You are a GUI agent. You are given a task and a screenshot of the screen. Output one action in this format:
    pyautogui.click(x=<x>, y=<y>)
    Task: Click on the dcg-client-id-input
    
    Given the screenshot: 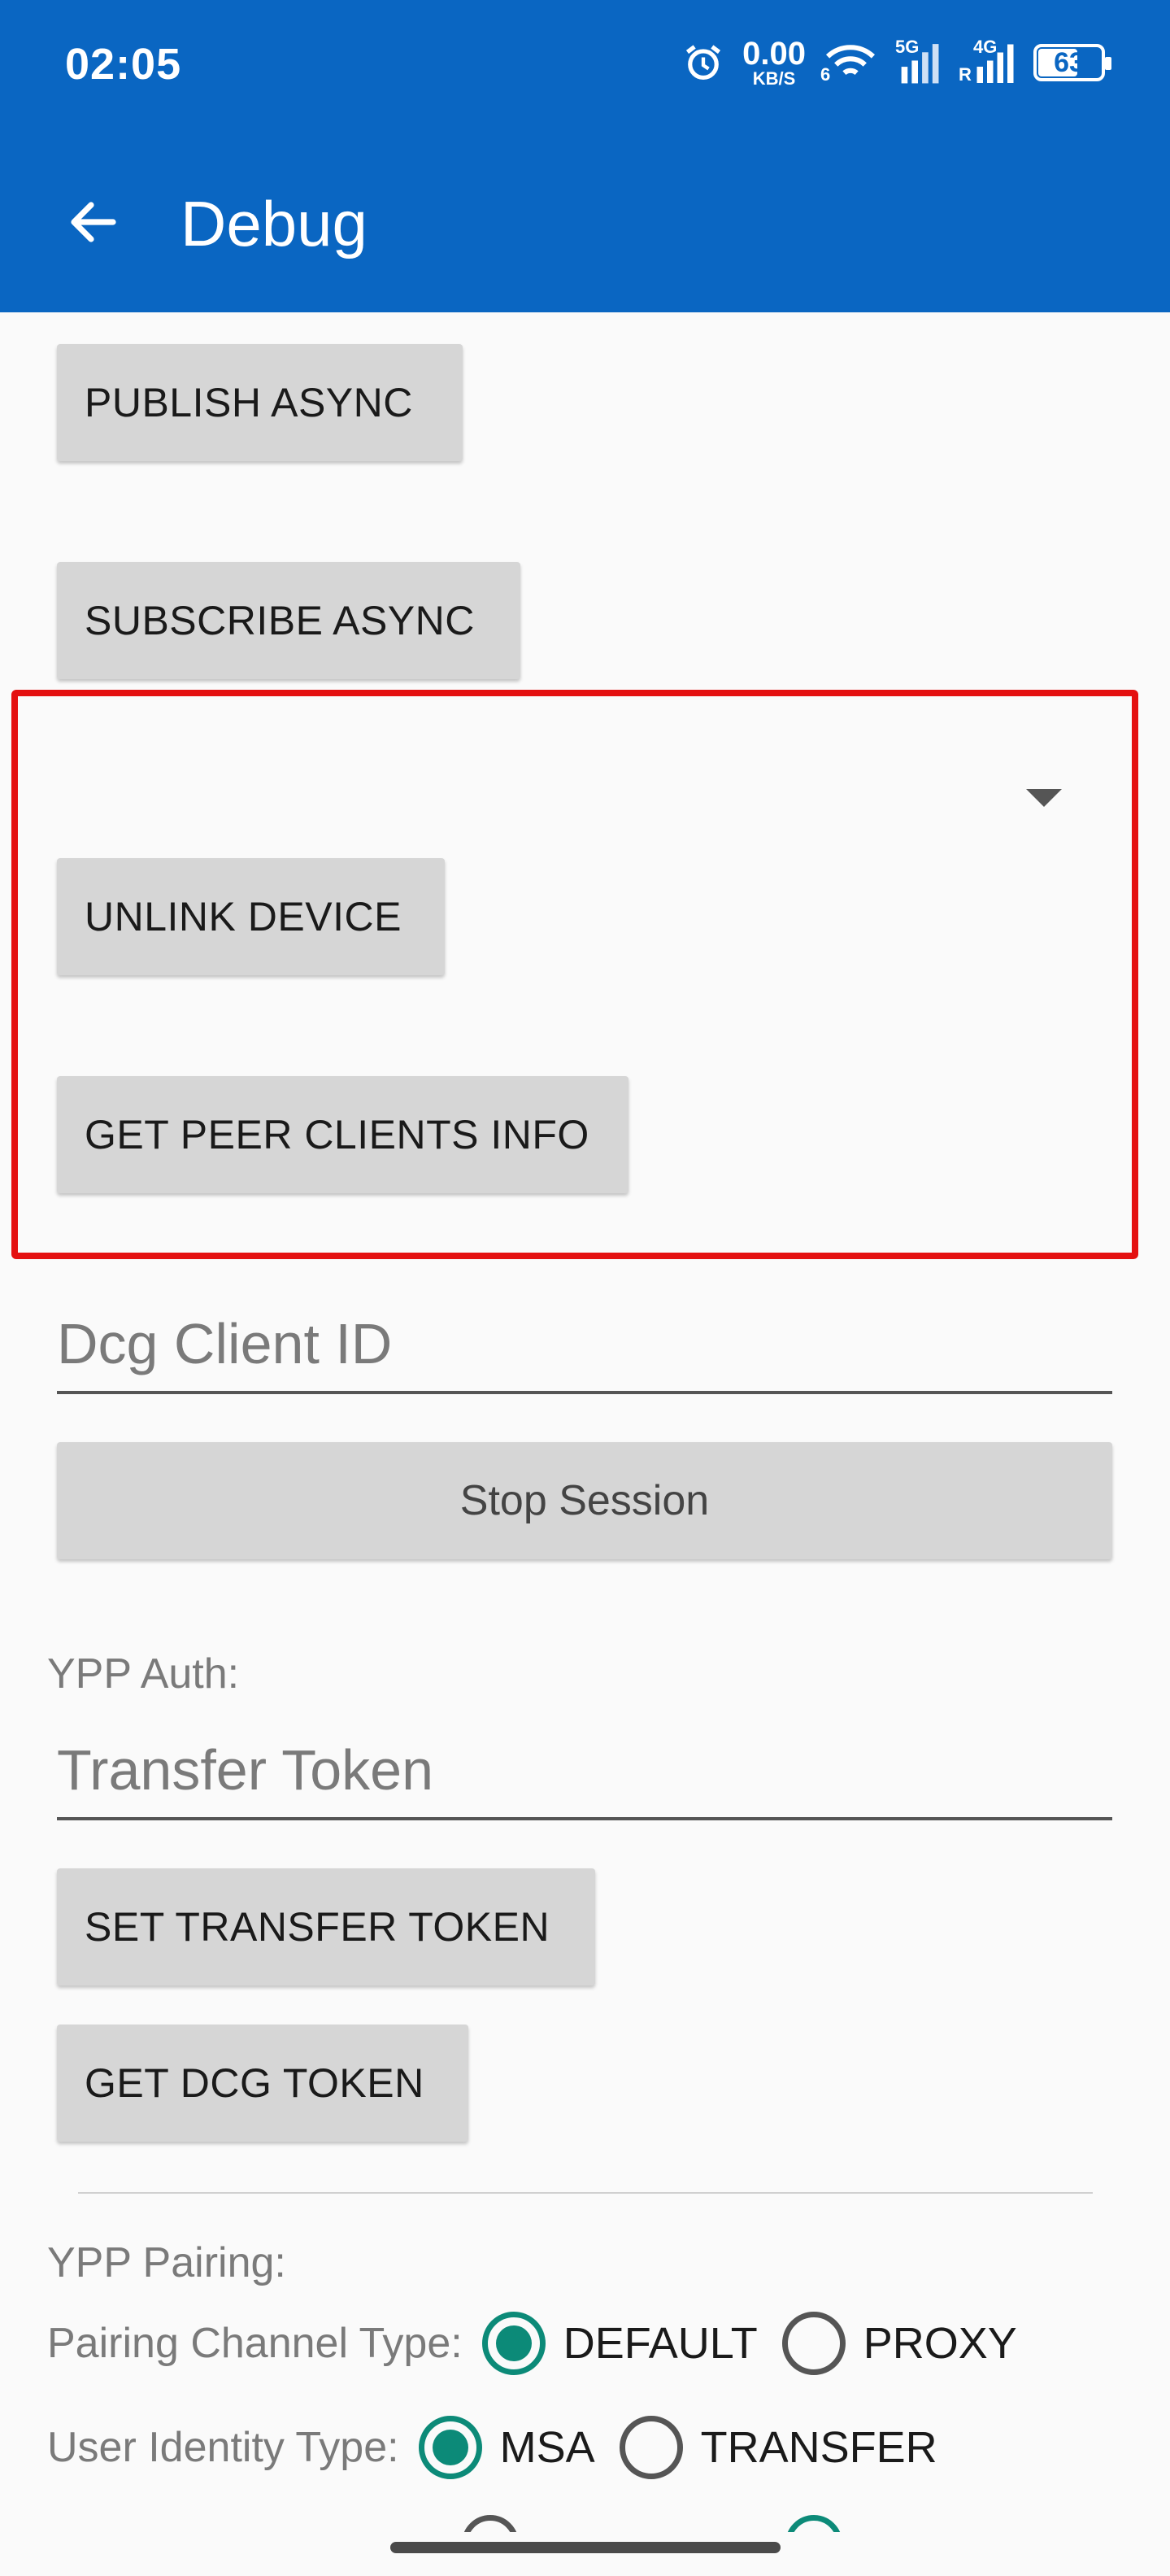 What is the action you would take?
    pyautogui.click(x=585, y=1348)
    